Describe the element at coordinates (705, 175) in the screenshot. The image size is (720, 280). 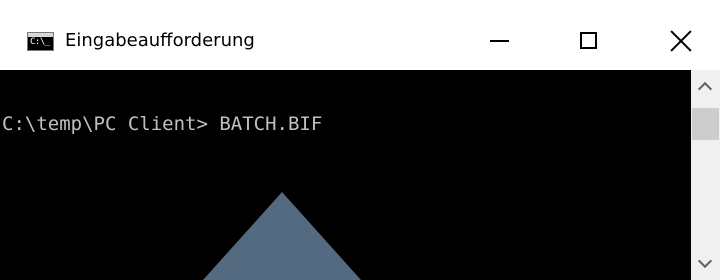
I see `vertical-scrollbar` at that location.